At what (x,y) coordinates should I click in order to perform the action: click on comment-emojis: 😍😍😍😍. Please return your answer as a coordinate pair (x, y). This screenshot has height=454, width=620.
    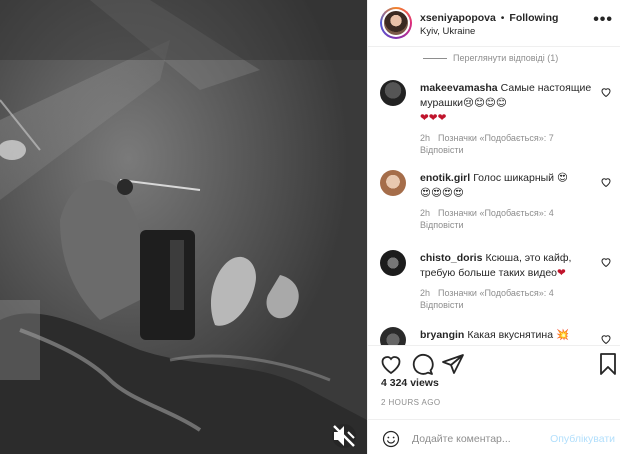
    Looking at the image, I should click on (442, 193).